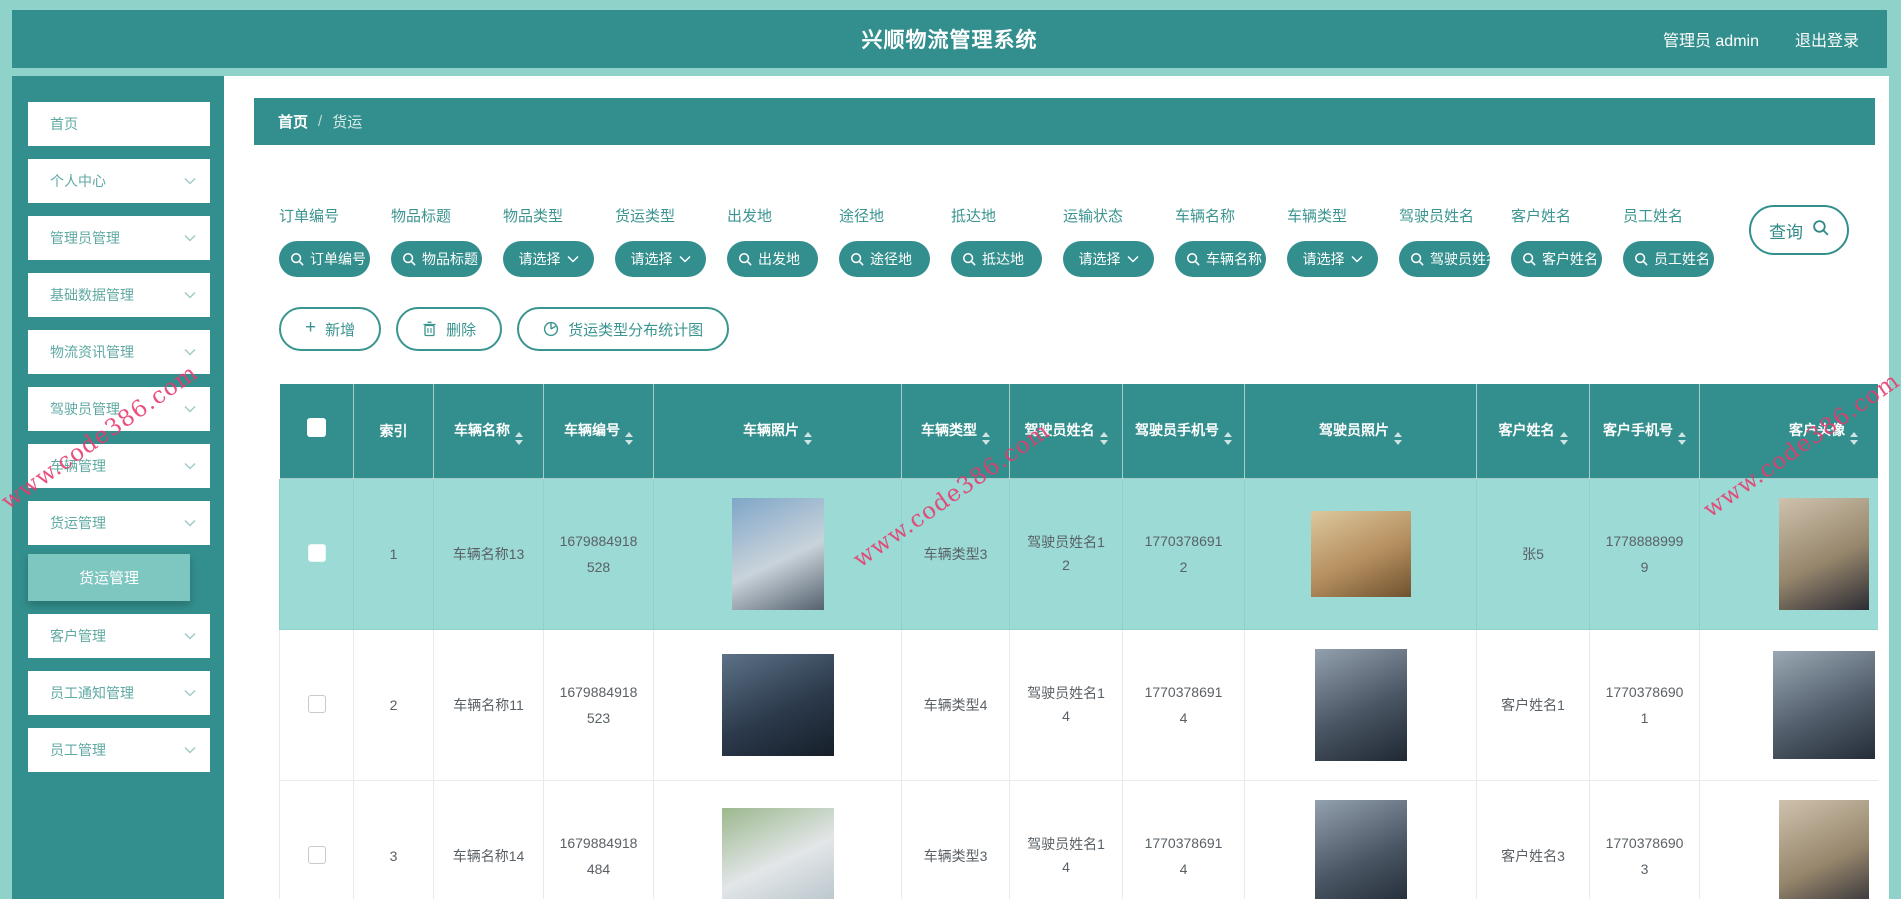 The width and height of the screenshot is (1901, 899). Describe the element at coordinates (119, 352) in the screenshot. I see `sidebar-item-物流资讯管理: 物流资讯管理` at that location.